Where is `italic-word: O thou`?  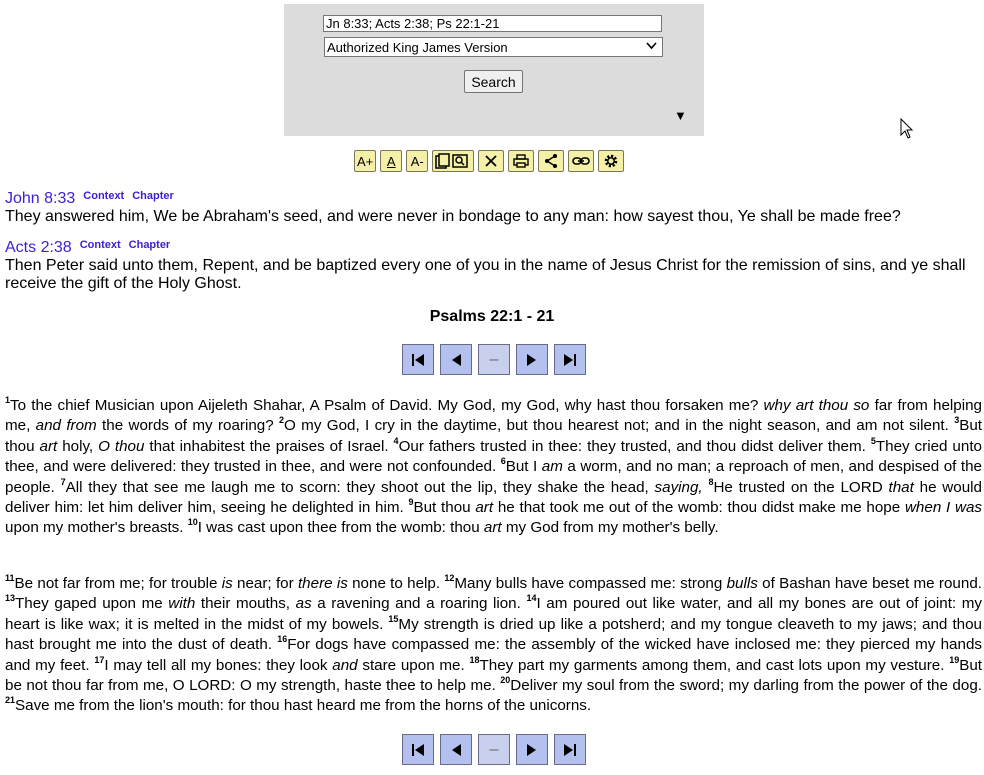 italic-word: O thou is located at coordinates (121, 446).